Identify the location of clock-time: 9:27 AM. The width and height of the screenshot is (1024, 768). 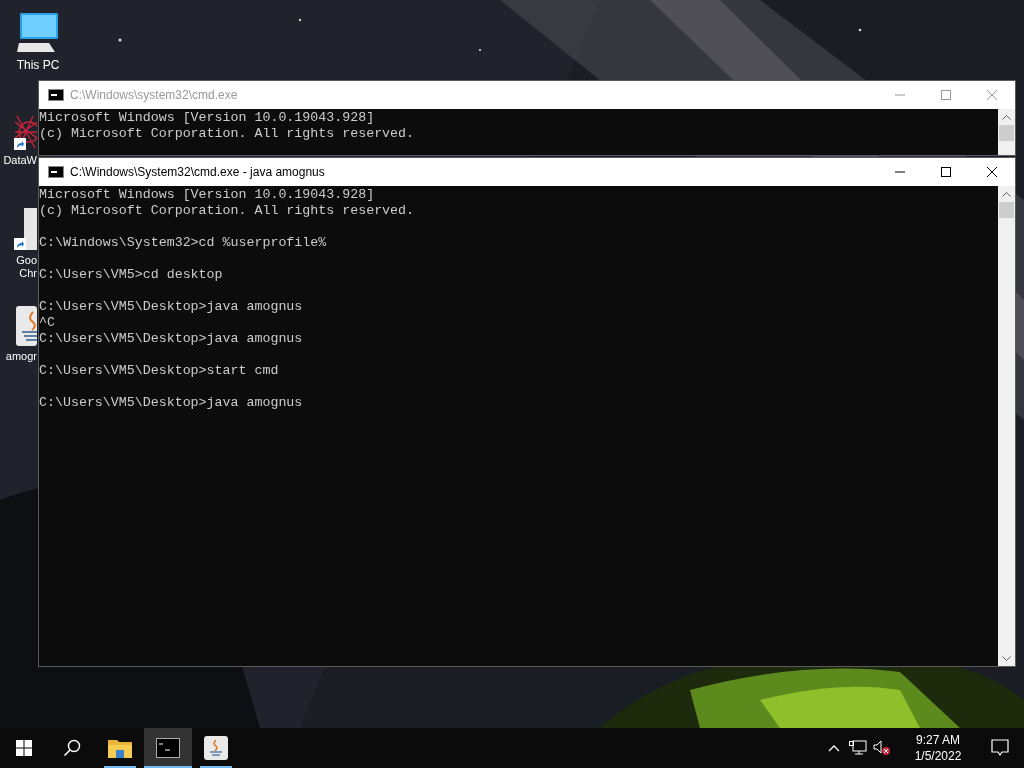
(938, 740).